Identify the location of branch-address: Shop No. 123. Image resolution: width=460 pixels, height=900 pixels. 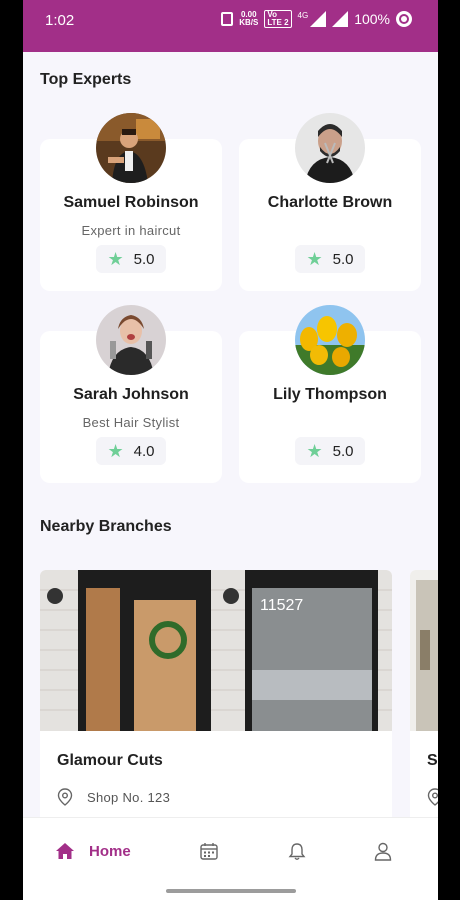
(129, 797).